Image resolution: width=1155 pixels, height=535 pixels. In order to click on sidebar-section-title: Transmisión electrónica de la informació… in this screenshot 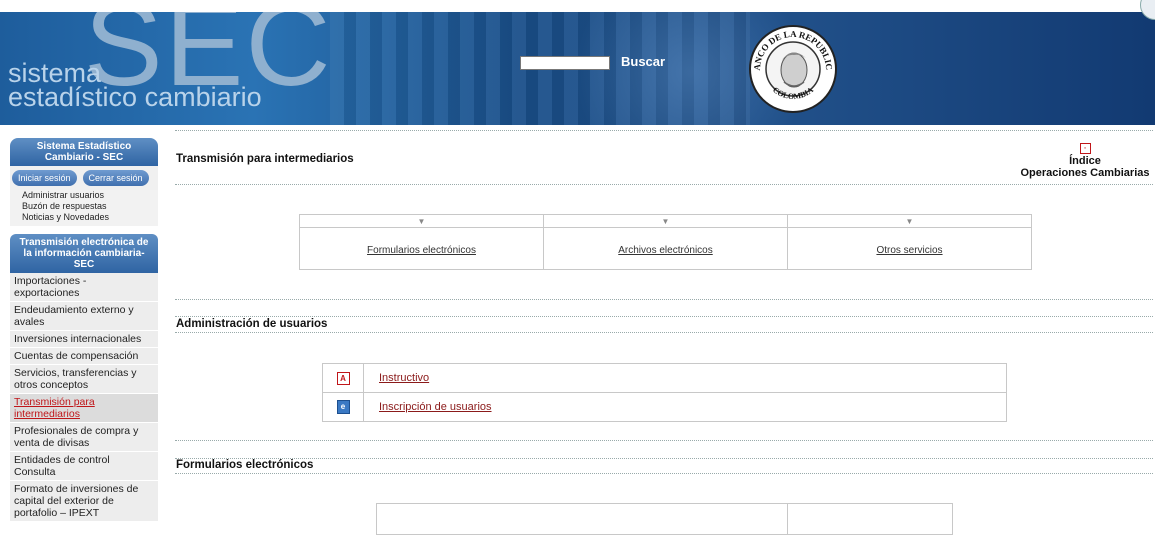, I will do `click(84, 253)`.